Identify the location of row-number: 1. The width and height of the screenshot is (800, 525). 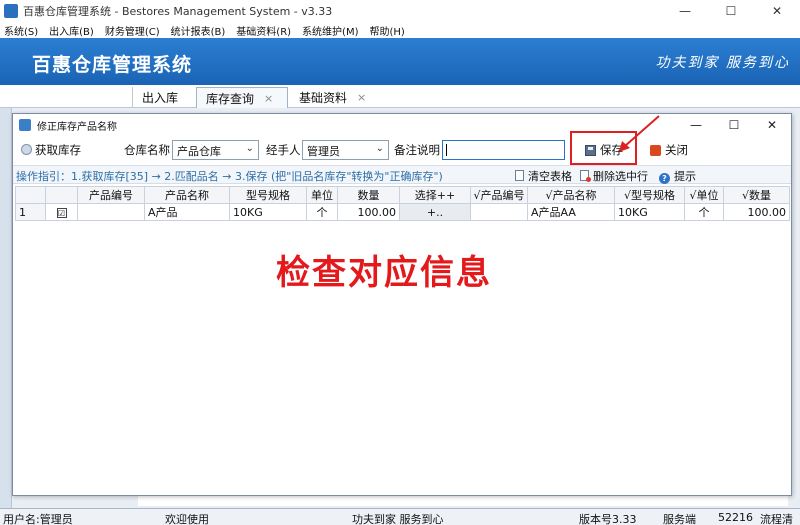
(30, 212).